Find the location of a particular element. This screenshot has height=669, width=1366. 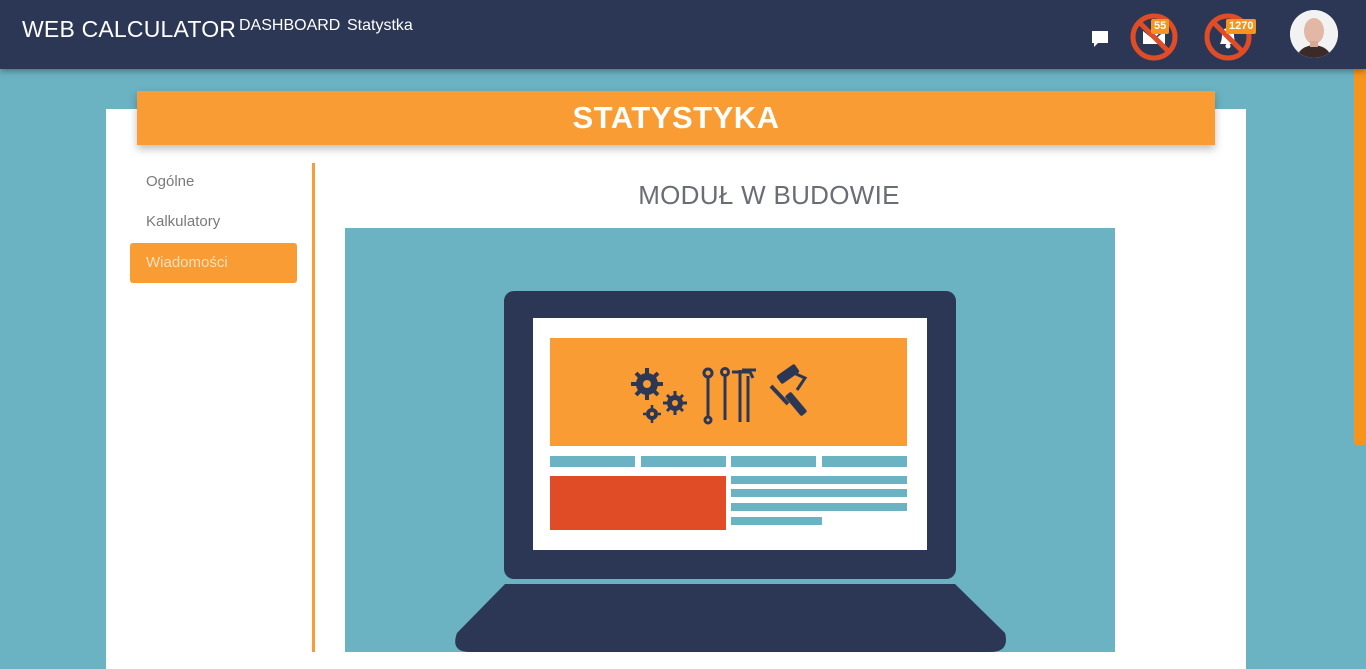

page-title-bar: STATYSTYKA is located at coordinates (676, 118).